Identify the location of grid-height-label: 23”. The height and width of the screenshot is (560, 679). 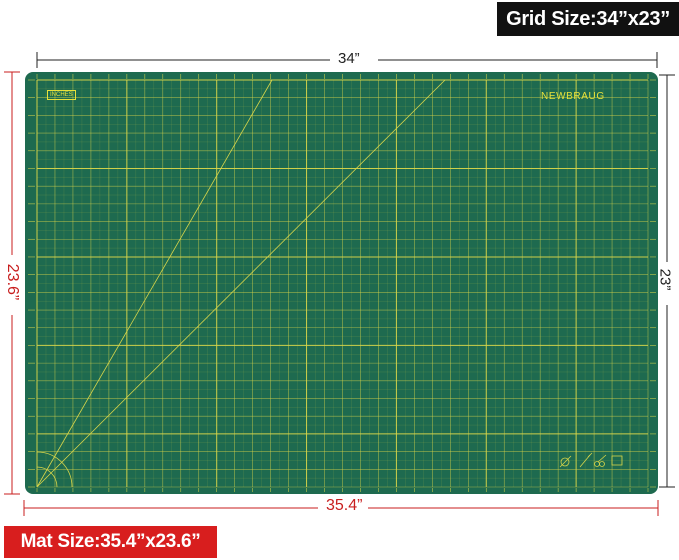
(665, 279).